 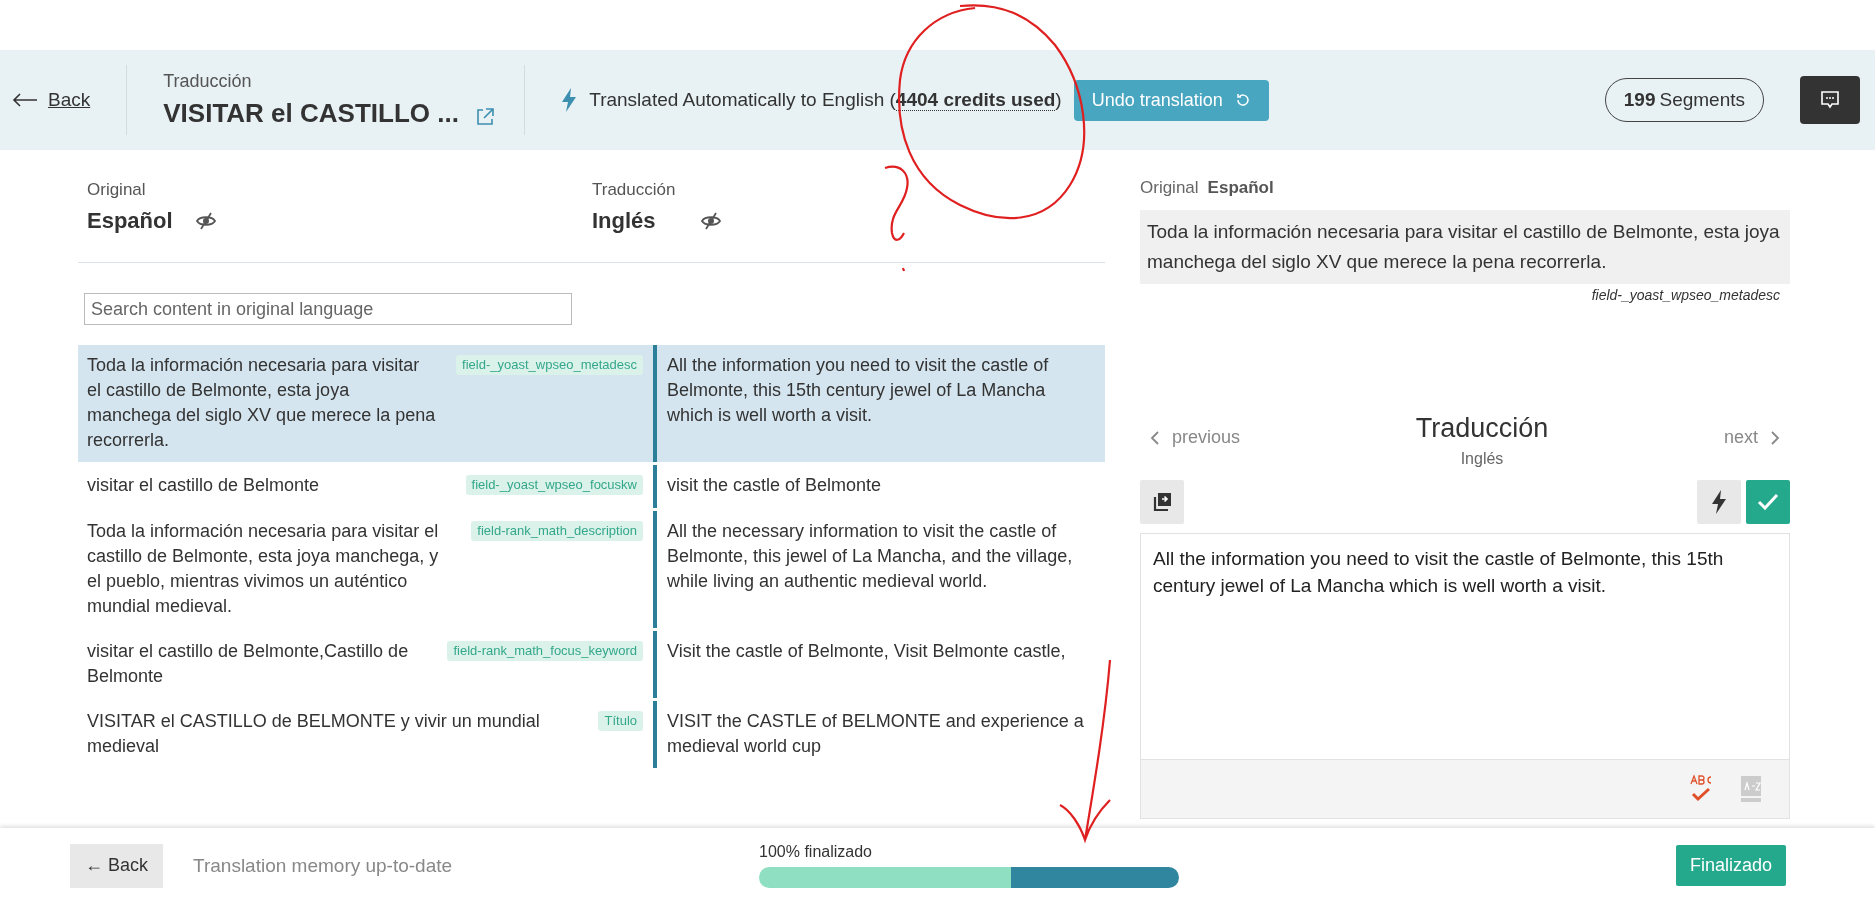 What do you see at coordinates (858, 390) in the screenshot?
I see `translated-text: All the information you need to visit the castle of Belmonte, this 15th century jewel of La Mancha which is well worth a visit.` at bounding box center [858, 390].